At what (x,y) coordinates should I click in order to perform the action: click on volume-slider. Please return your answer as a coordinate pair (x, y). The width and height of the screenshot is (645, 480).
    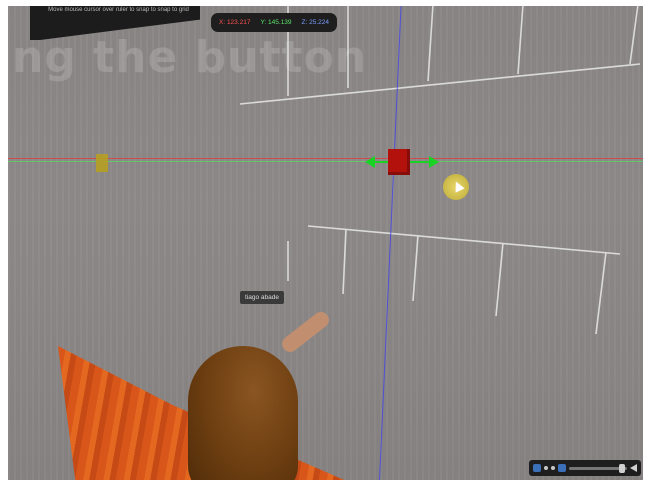
    Looking at the image, I should click on (598, 468).